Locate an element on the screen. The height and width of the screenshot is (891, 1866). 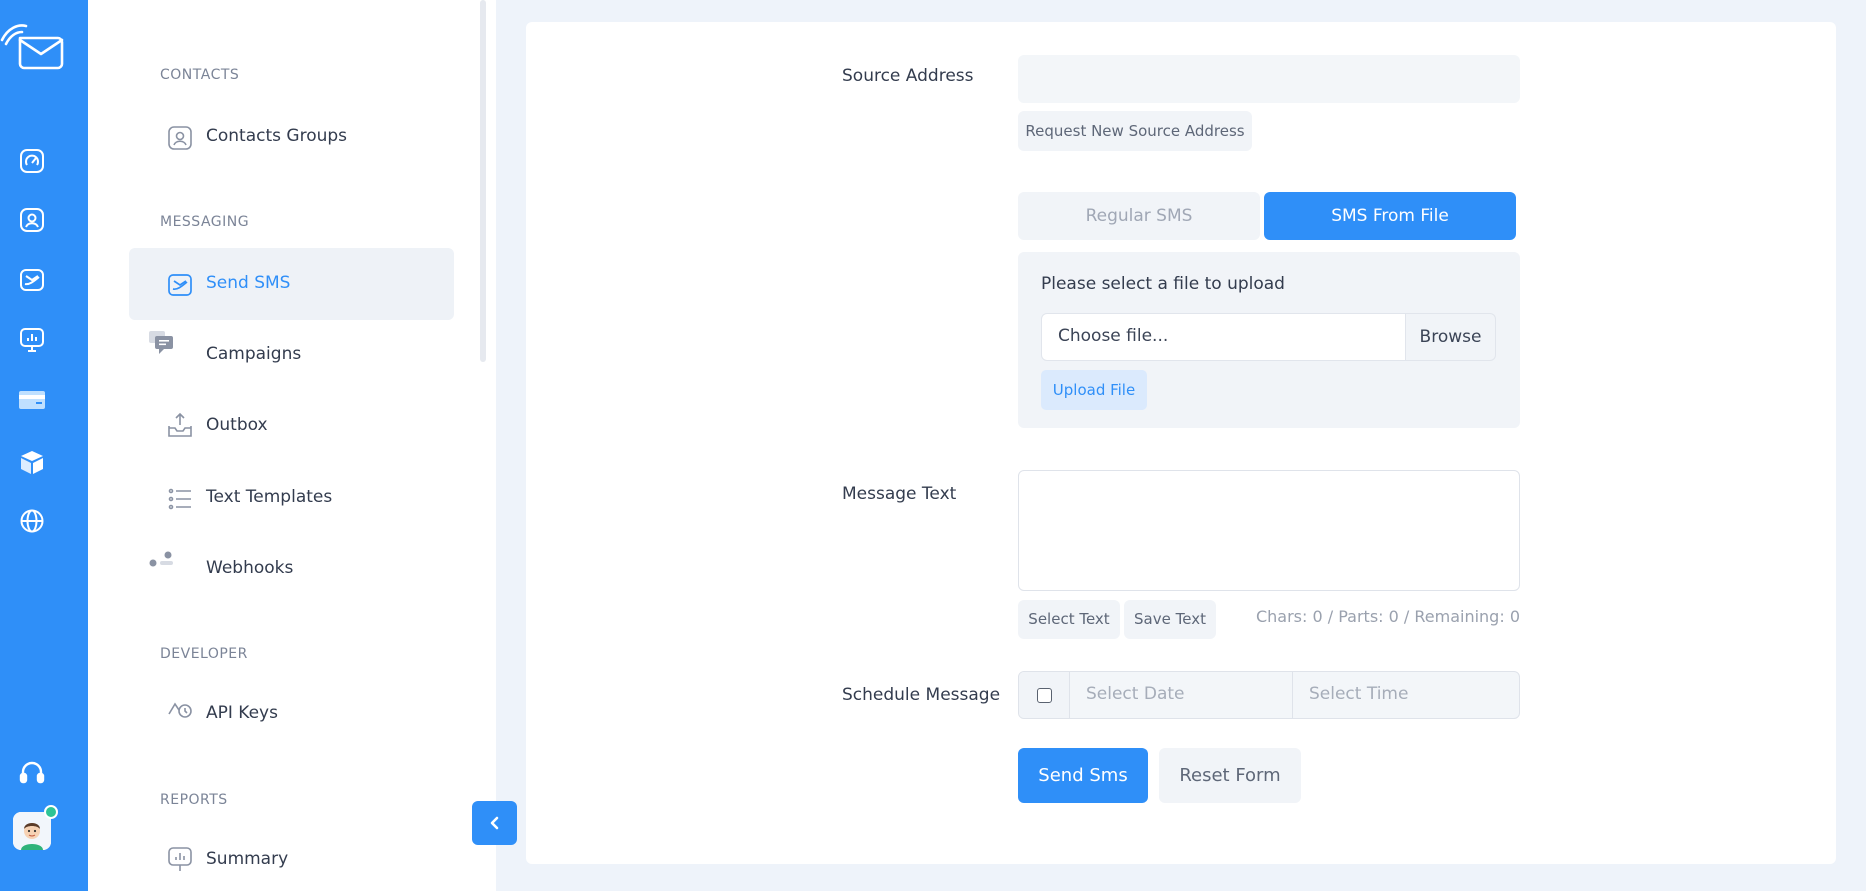
collapse-sidebar-button is located at coordinates (494, 823).